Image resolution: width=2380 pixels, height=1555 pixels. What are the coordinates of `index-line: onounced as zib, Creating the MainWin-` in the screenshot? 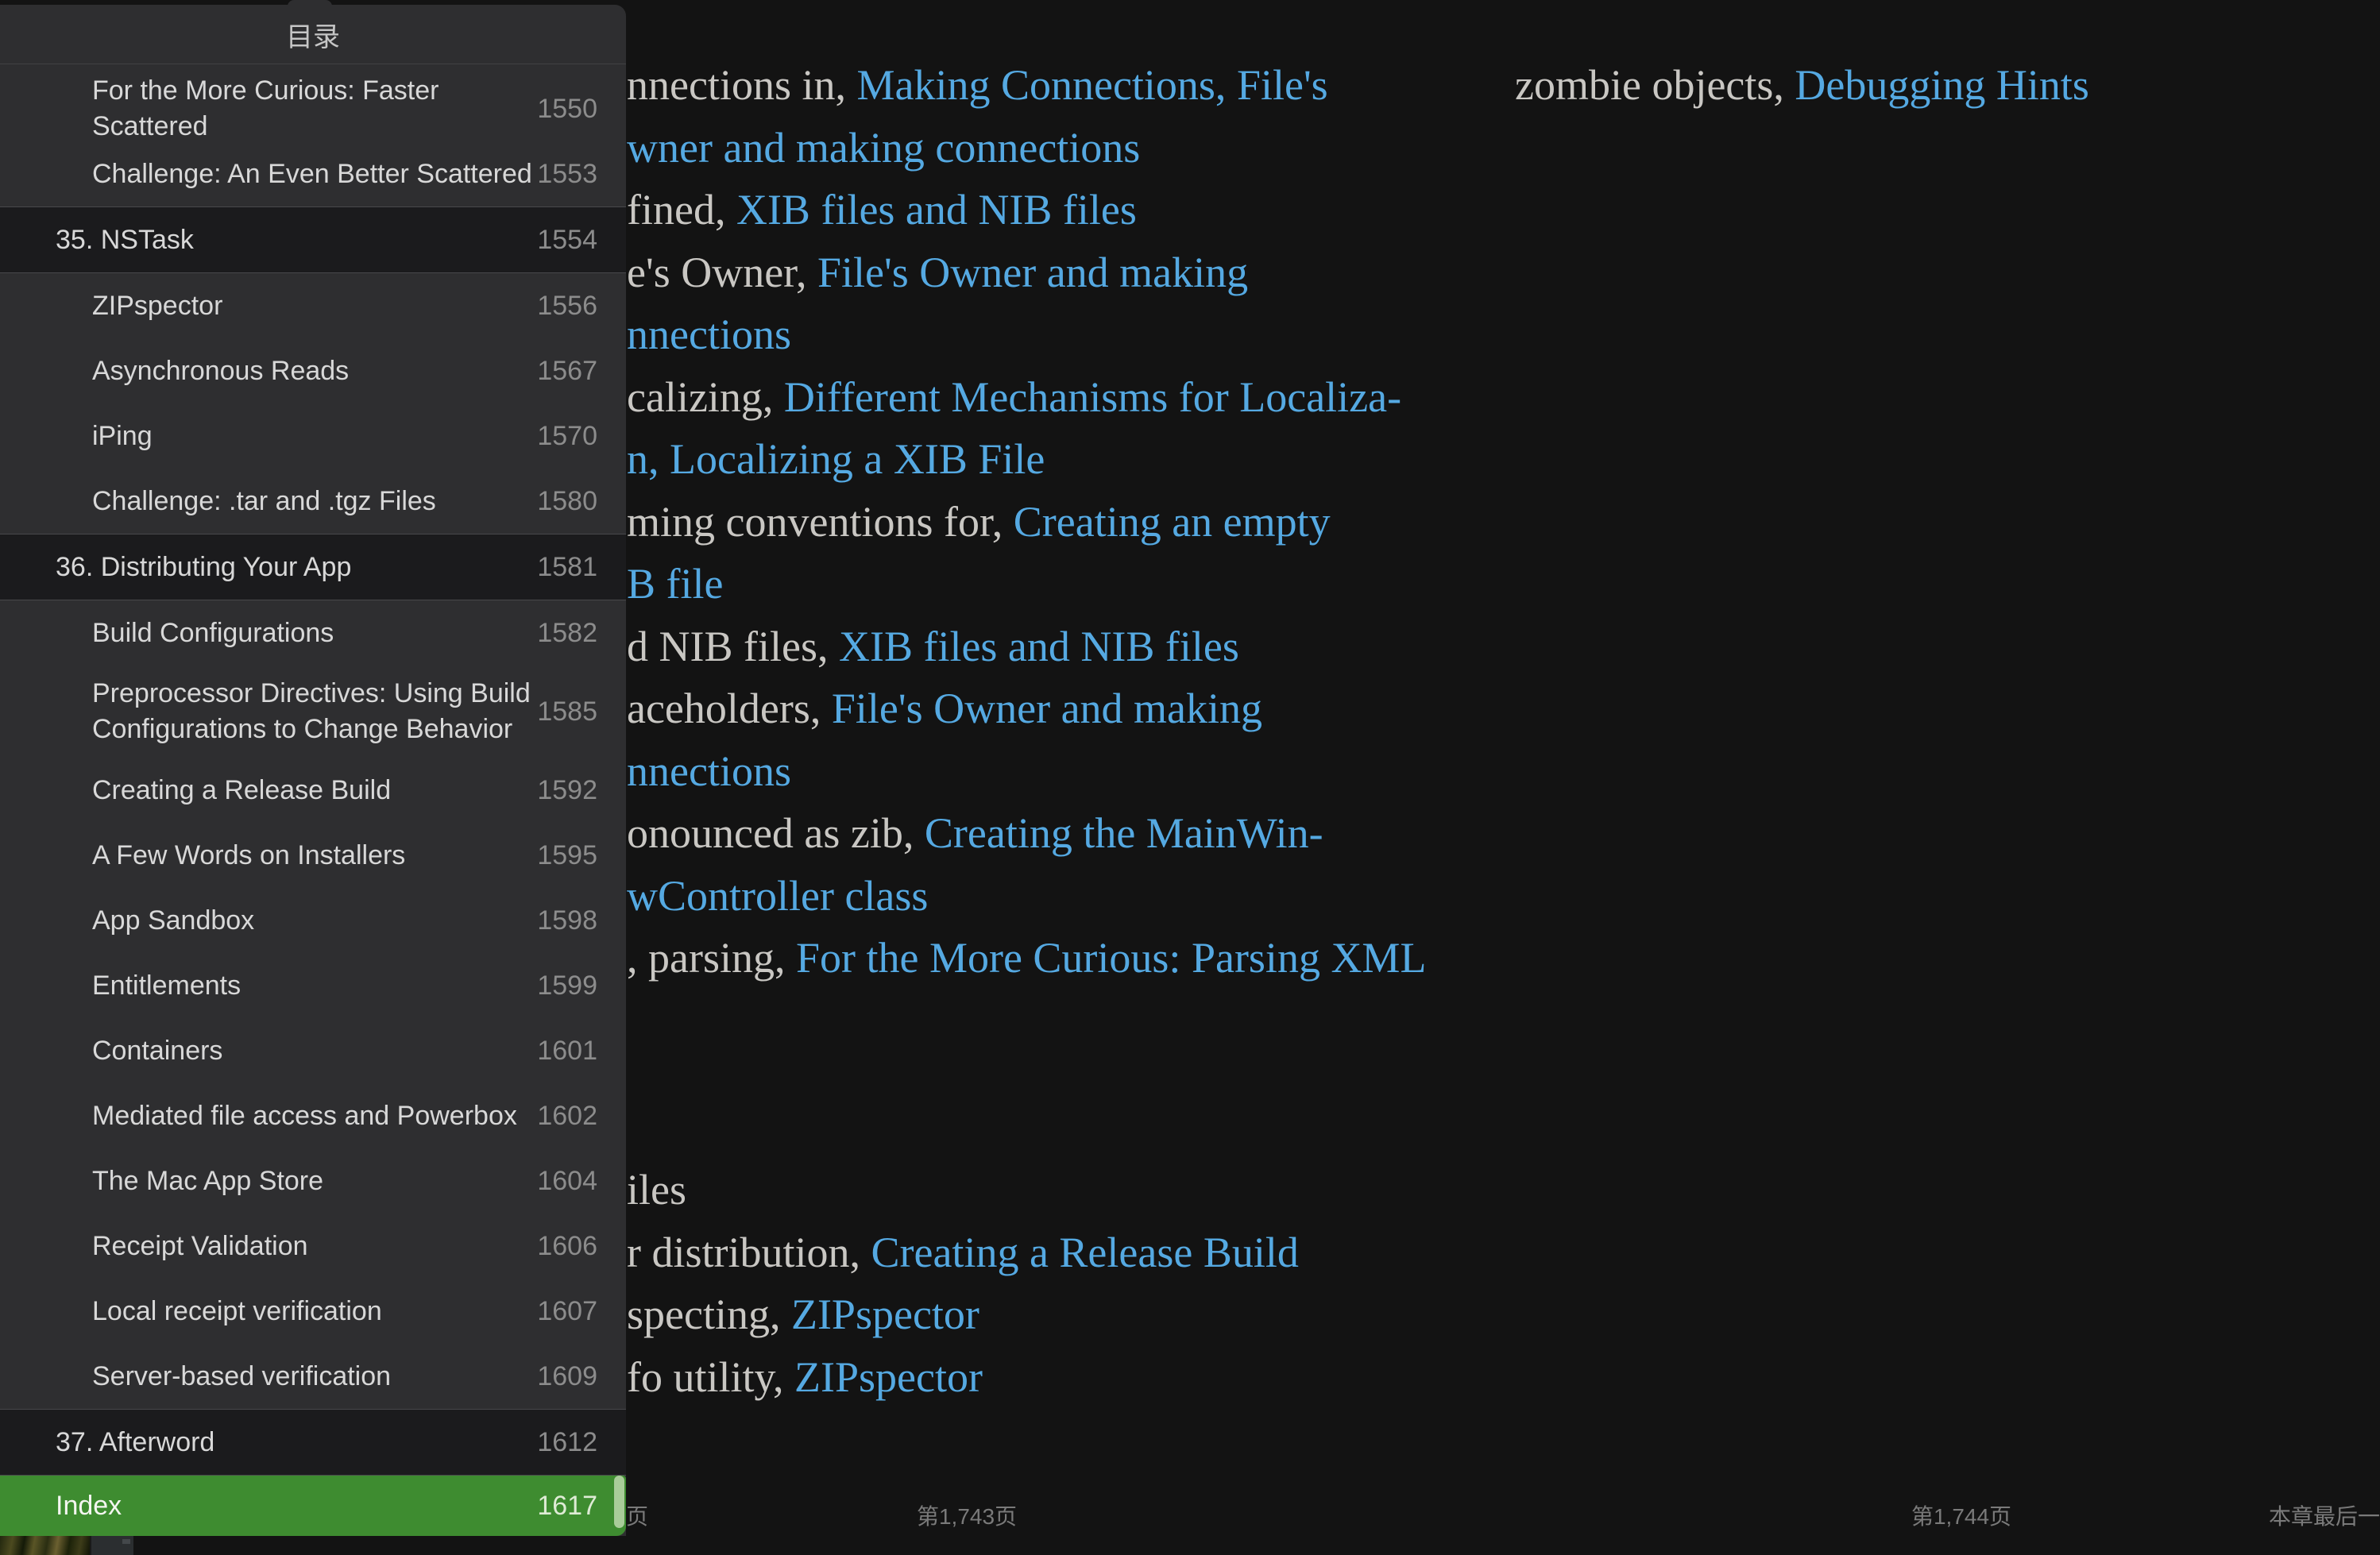 It's located at (975, 833).